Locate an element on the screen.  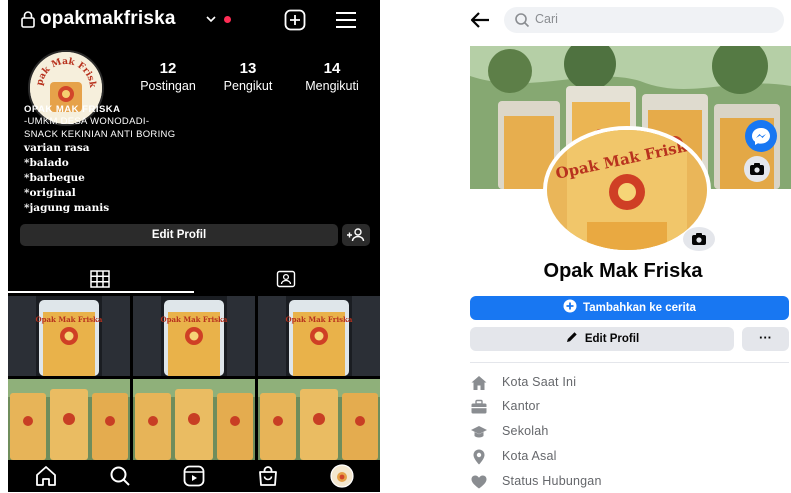
chevron-down-icon is located at coordinates (211, 19).